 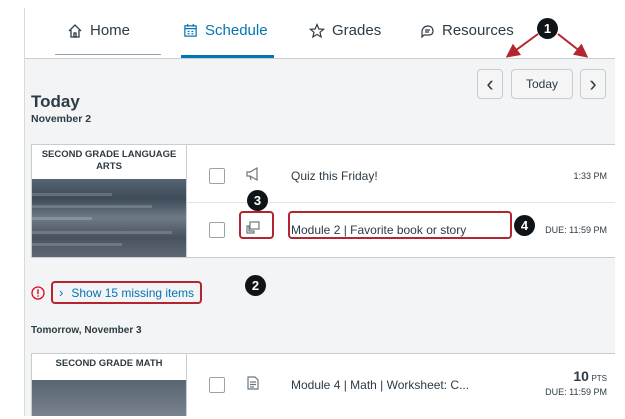 What do you see at coordinates (524, 225) in the screenshot?
I see `callout-4: 4` at bounding box center [524, 225].